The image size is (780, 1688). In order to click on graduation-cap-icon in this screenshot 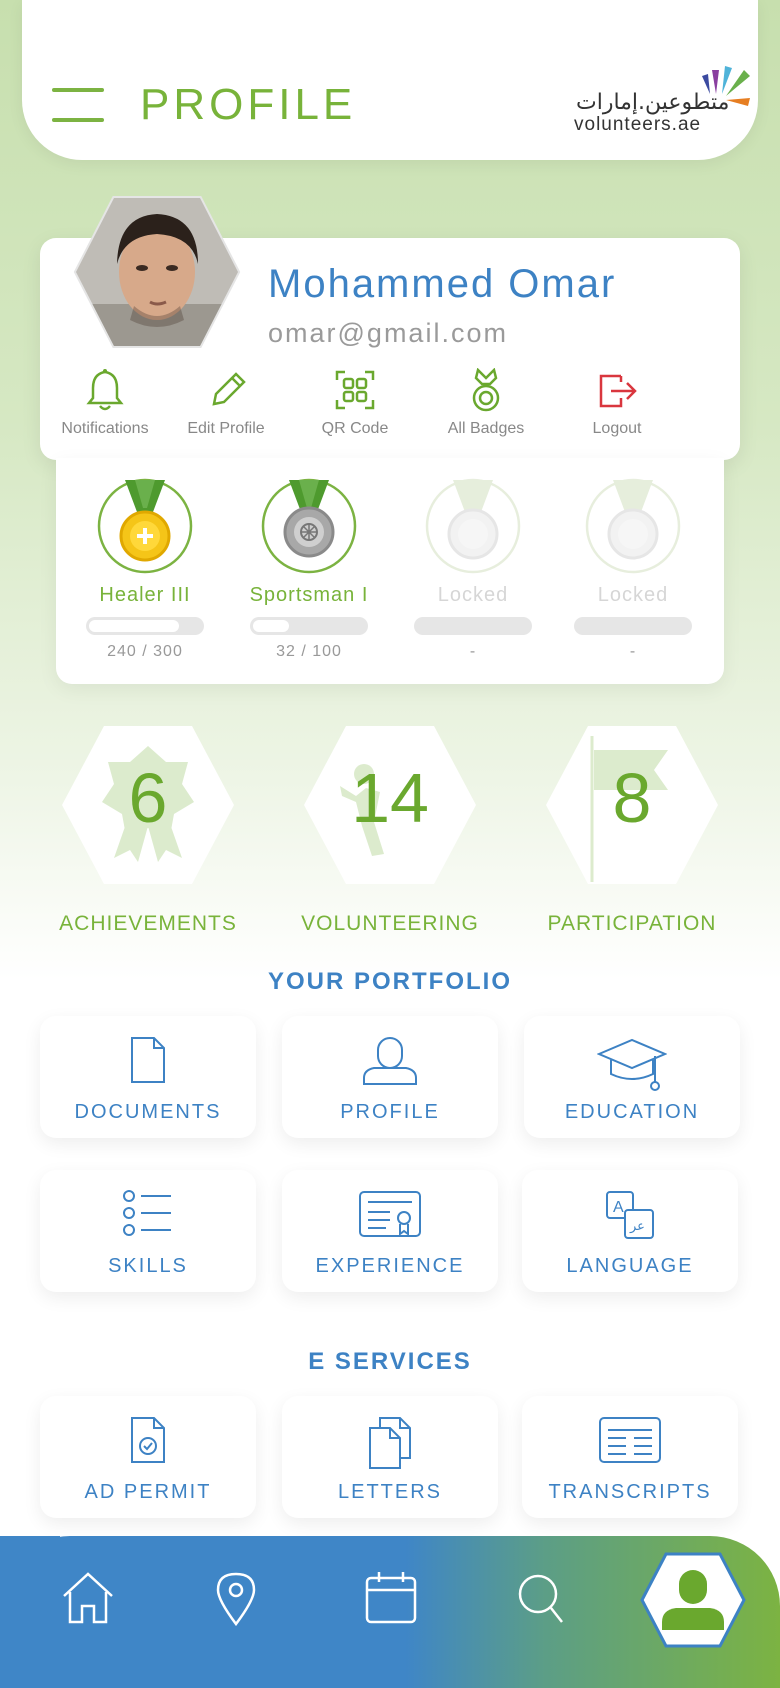, I will do `click(632, 1064)`.